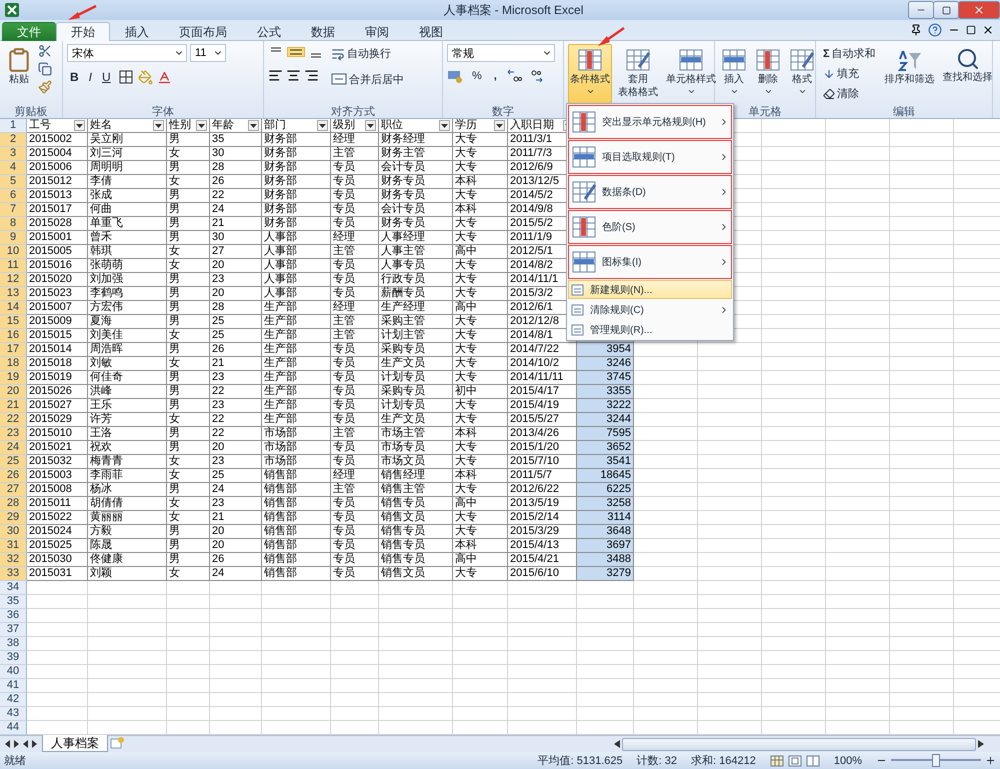  I want to click on align-left-icon, so click(275, 75).